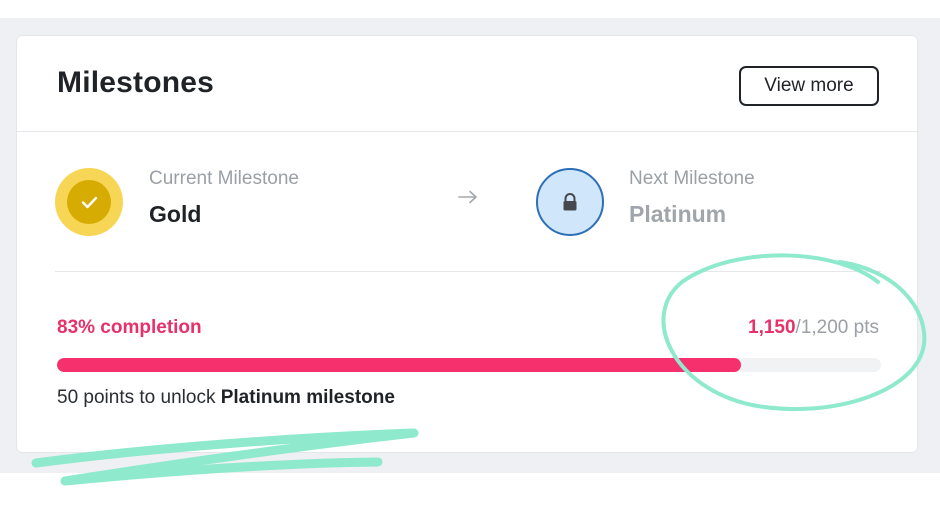 The width and height of the screenshot is (940, 521). Describe the element at coordinates (468, 271) in the screenshot. I see `section-divider` at that location.